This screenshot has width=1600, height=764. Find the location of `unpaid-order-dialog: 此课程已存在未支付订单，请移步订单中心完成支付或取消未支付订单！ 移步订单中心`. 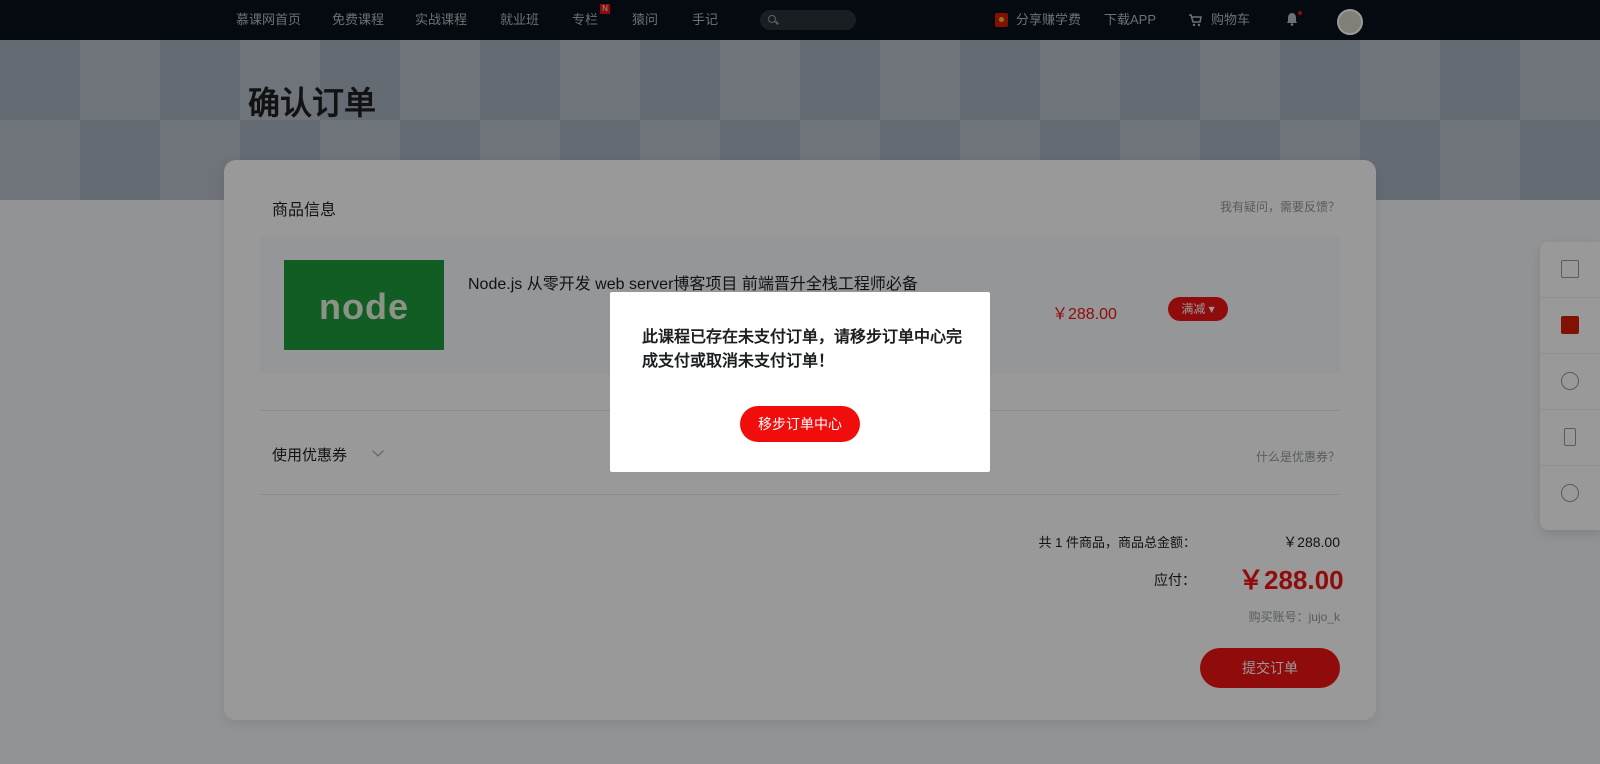

unpaid-order-dialog: 此课程已存在未支付订单，请移步订单中心完成支付或取消未支付订单！ 移步订单中心 is located at coordinates (800, 382).